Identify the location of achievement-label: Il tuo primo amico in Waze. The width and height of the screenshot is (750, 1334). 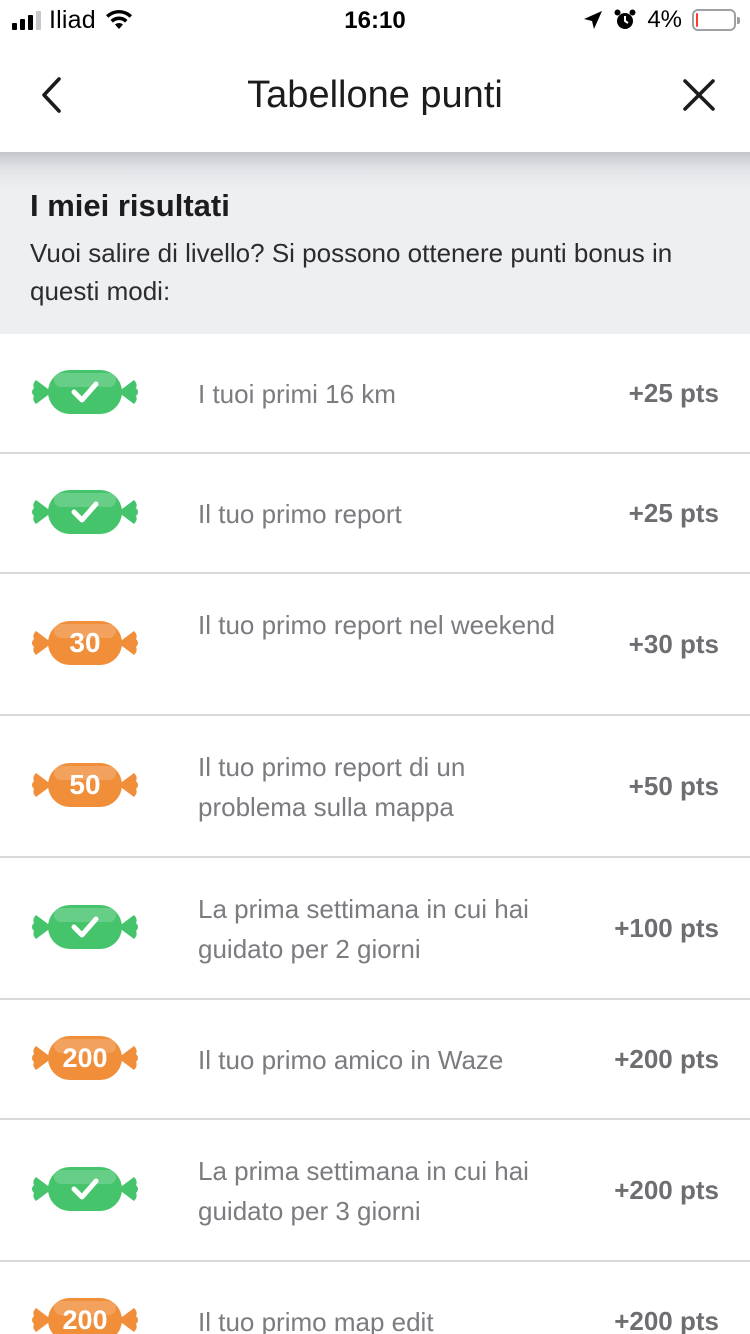
(351, 1060).